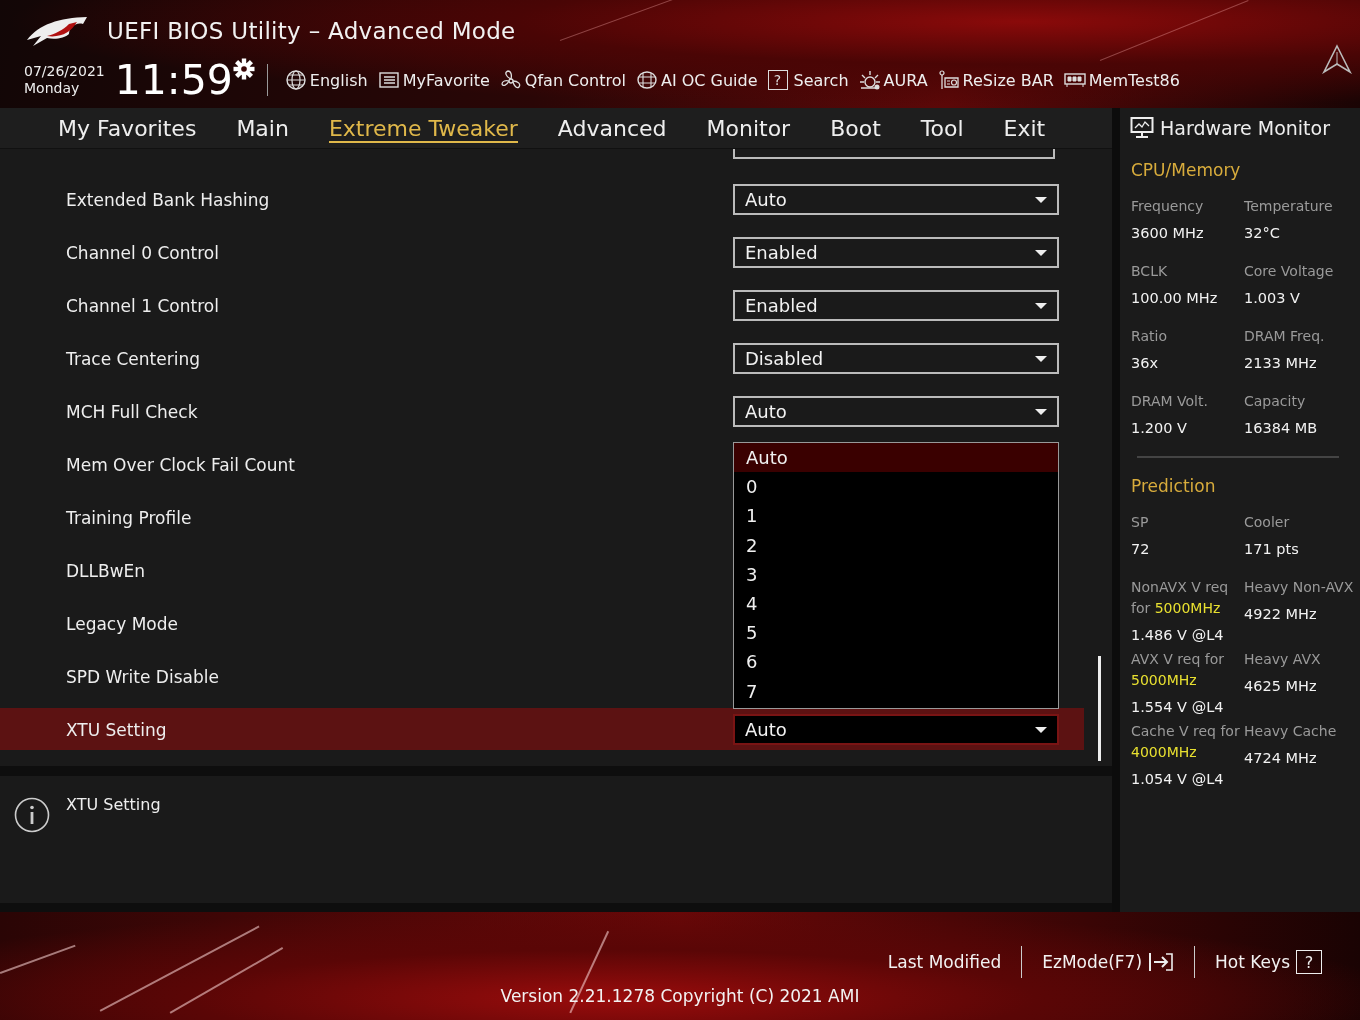 The image size is (1360, 1020). What do you see at coordinates (646, 80) in the screenshot?
I see `chip-icon` at bounding box center [646, 80].